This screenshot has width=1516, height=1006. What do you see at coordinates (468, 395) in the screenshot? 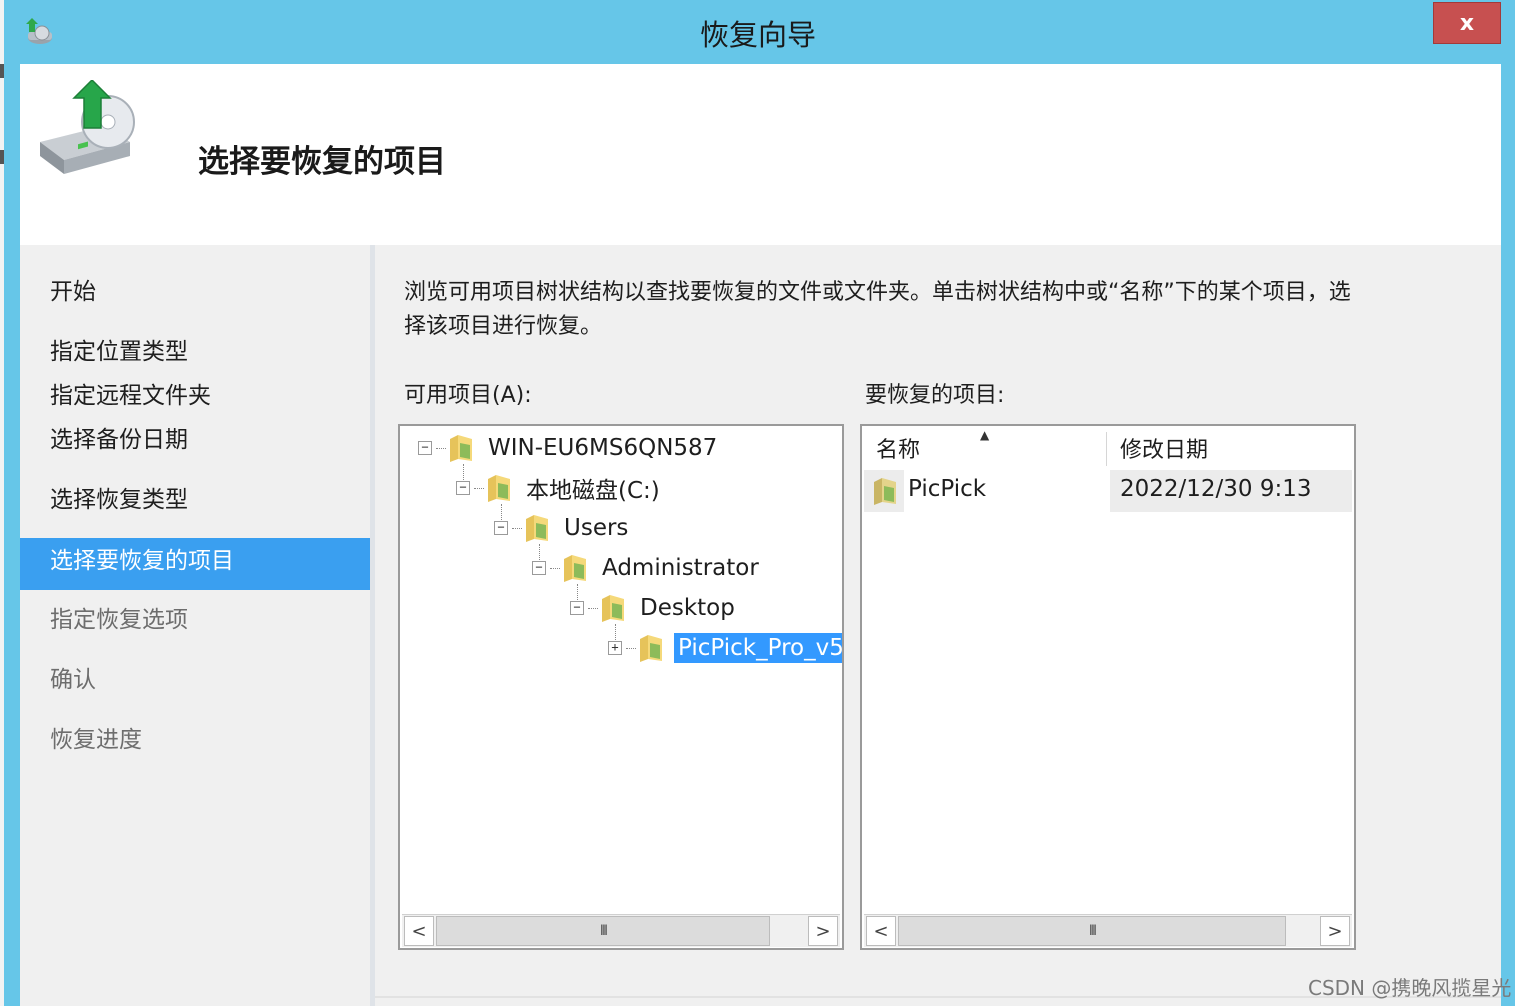
I see `available-items-label: 可用项目(A):` at bounding box center [468, 395].